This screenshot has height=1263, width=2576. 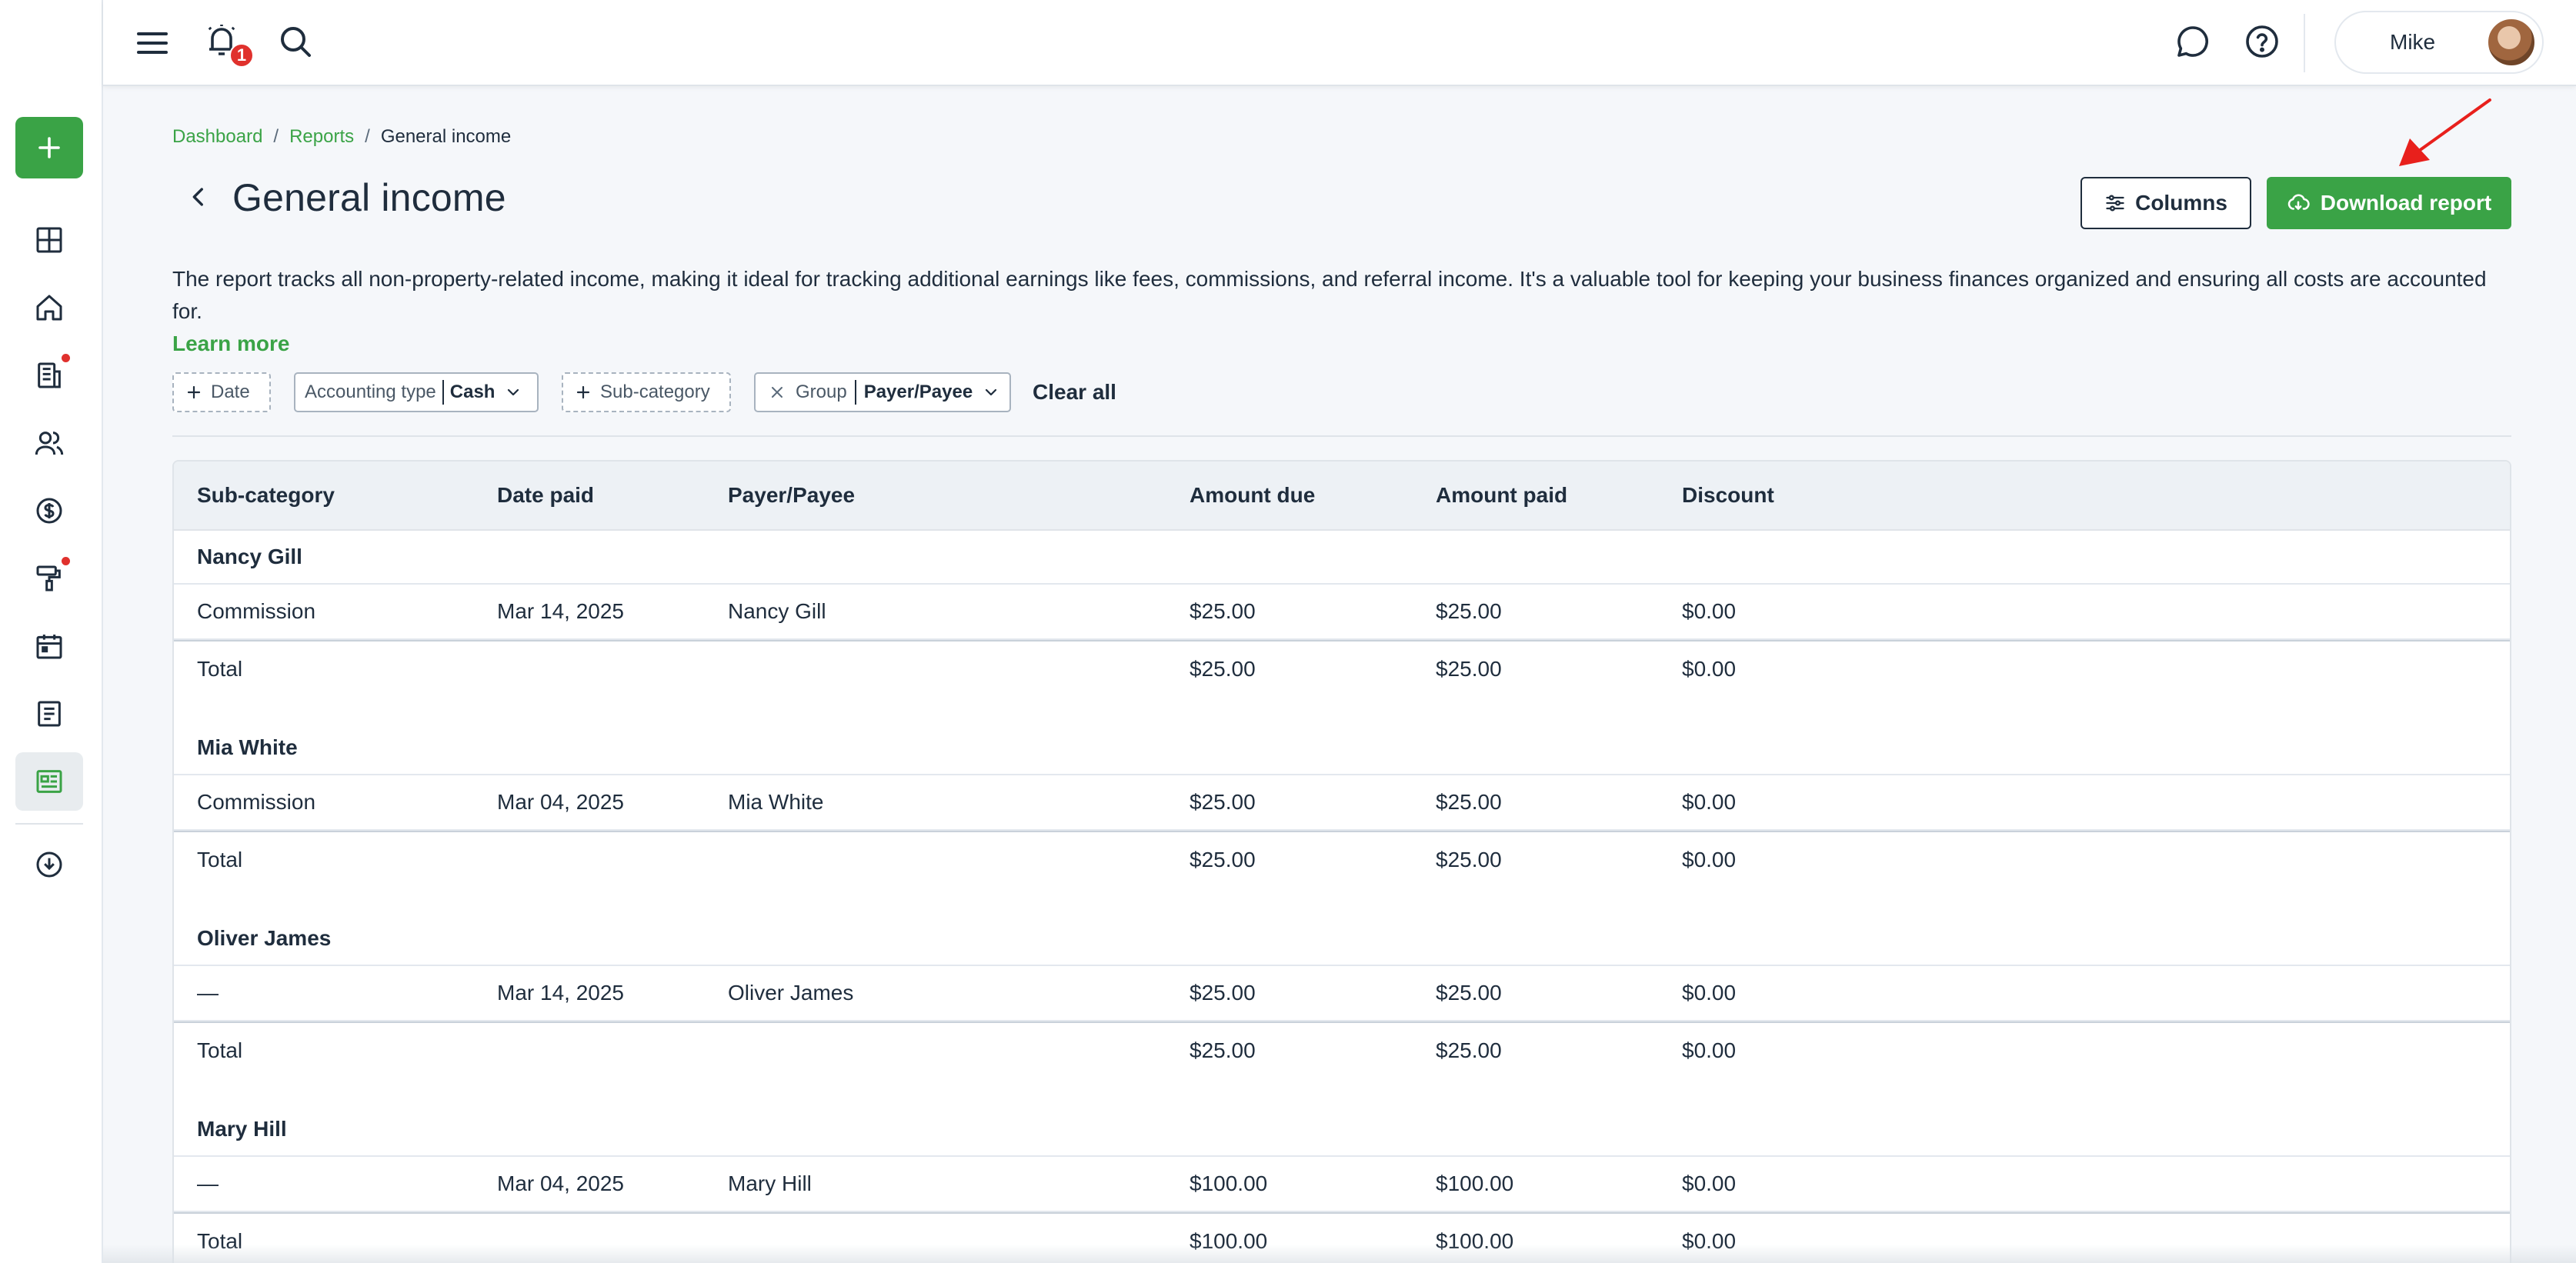 What do you see at coordinates (49, 578) in the screenshot?
I see `sidebar-item-maintenance` at bounding box center [49, 578].